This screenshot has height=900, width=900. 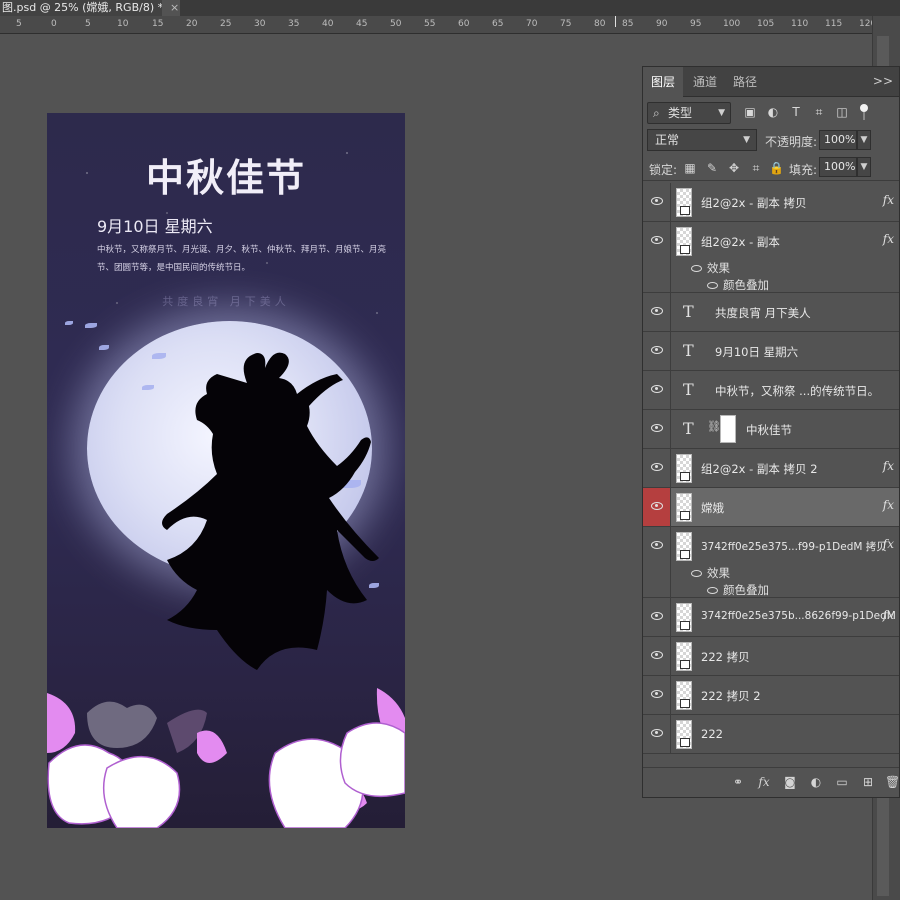 I want to click on shape-filter-icon: ⌗, so click(x=819, y=112).